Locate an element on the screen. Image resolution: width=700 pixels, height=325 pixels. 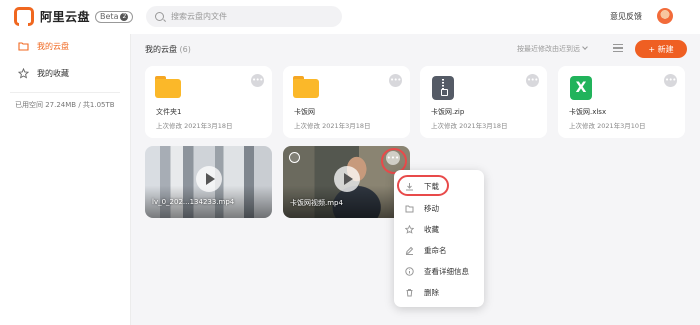
sort-label: 按最近修改由近到远 is located at coordinates (548, 49).